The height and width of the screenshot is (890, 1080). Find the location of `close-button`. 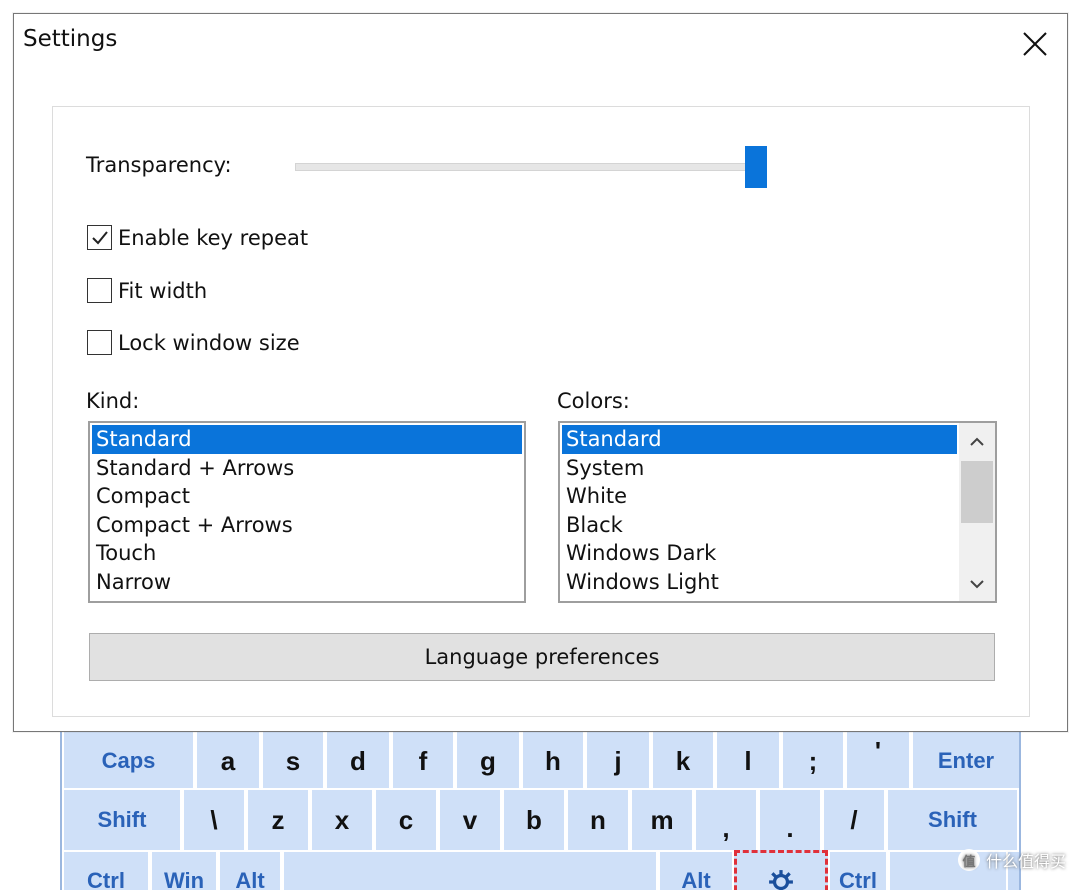

close-button is located at coordinates (1035, 44).